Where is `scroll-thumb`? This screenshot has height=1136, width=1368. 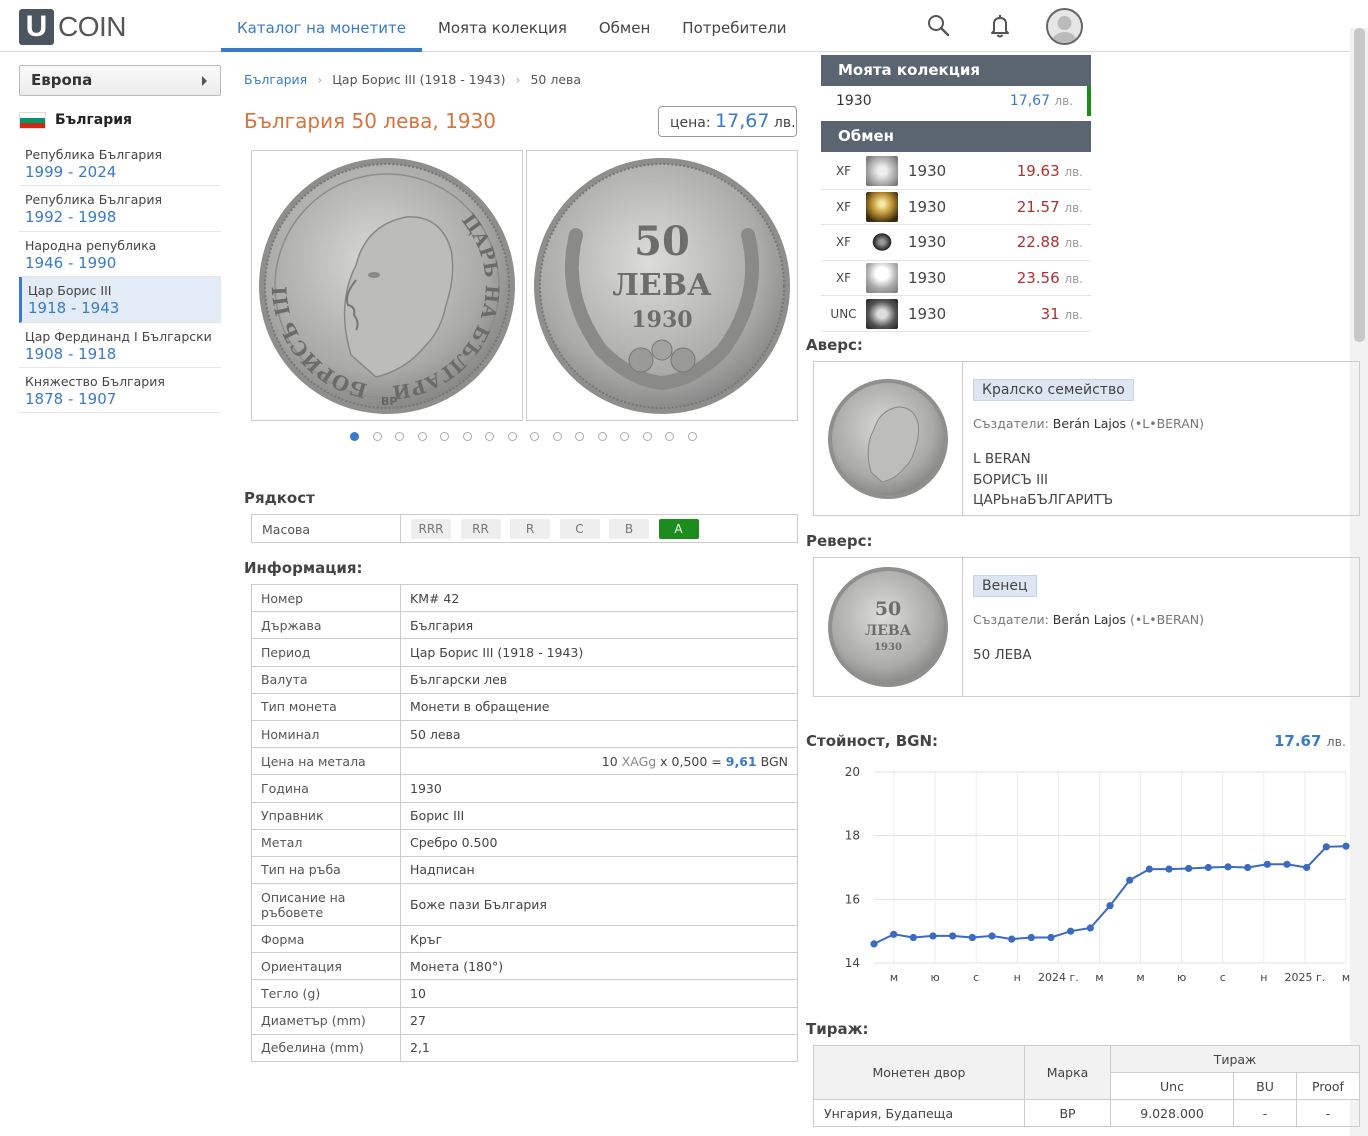
scroll-thumb is located at coordinates (1359, 185).